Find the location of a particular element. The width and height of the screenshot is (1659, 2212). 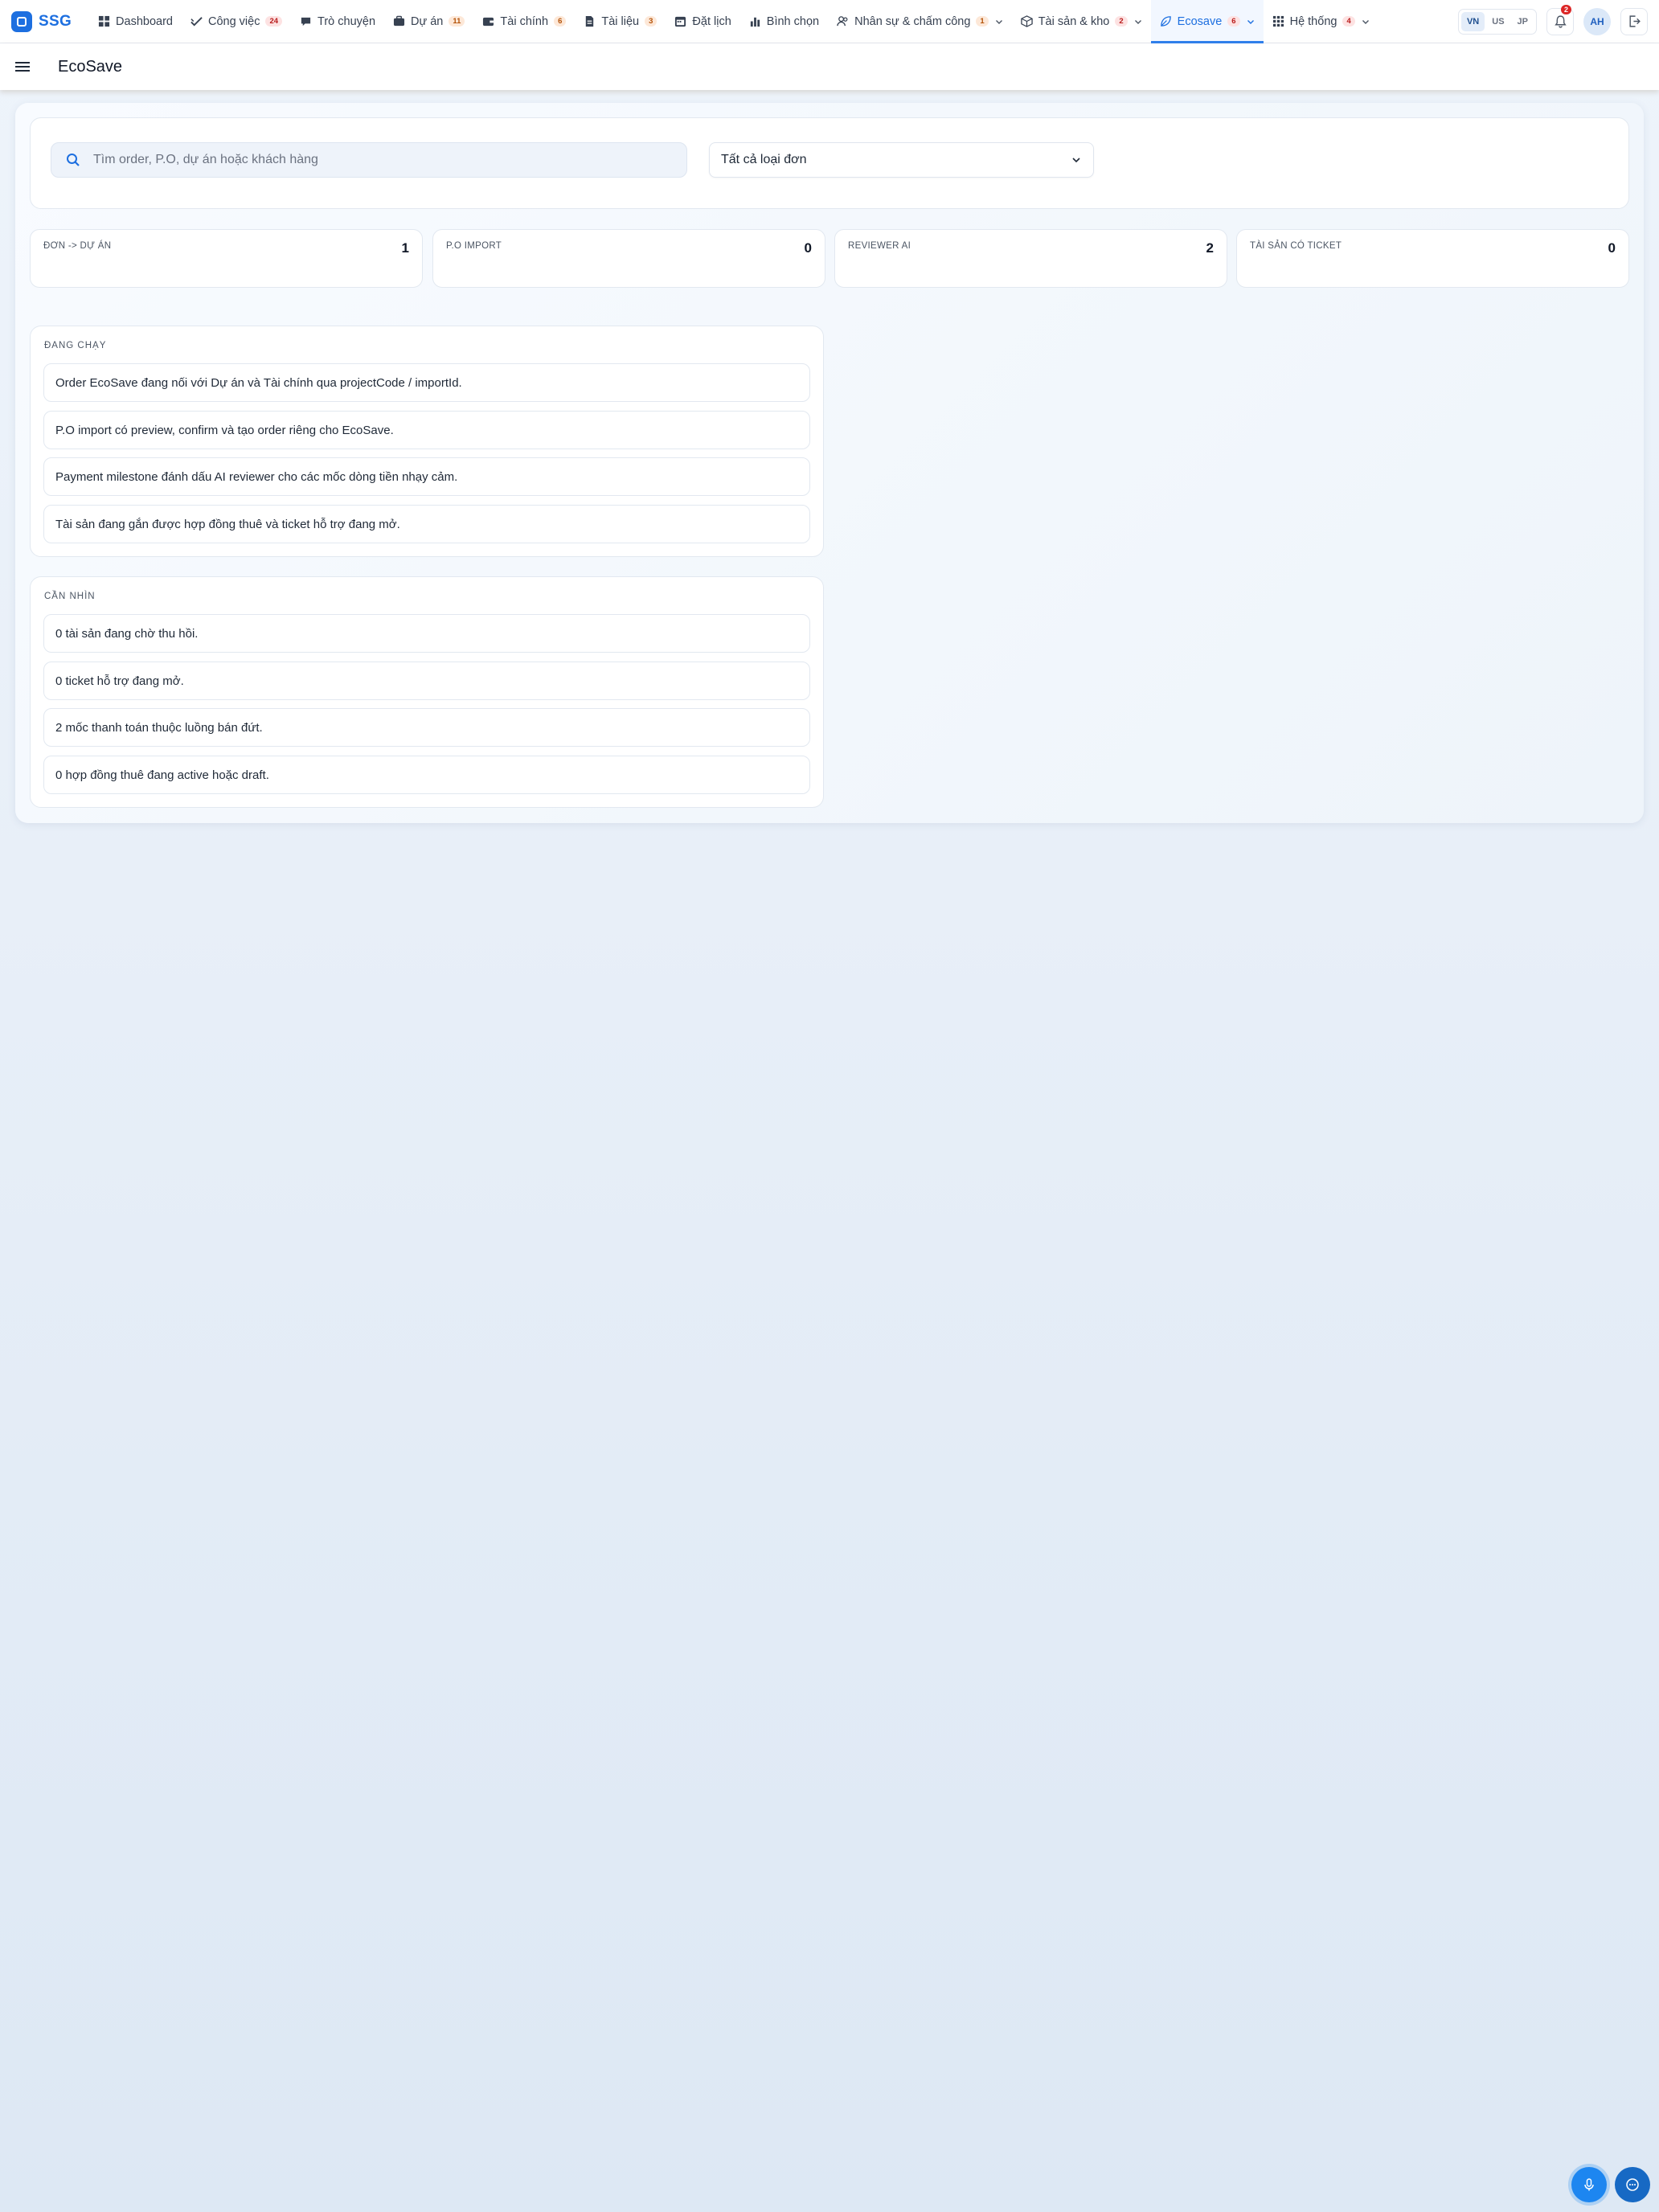

nav-item-label: Tài chính is located at coordinates (524, 21).